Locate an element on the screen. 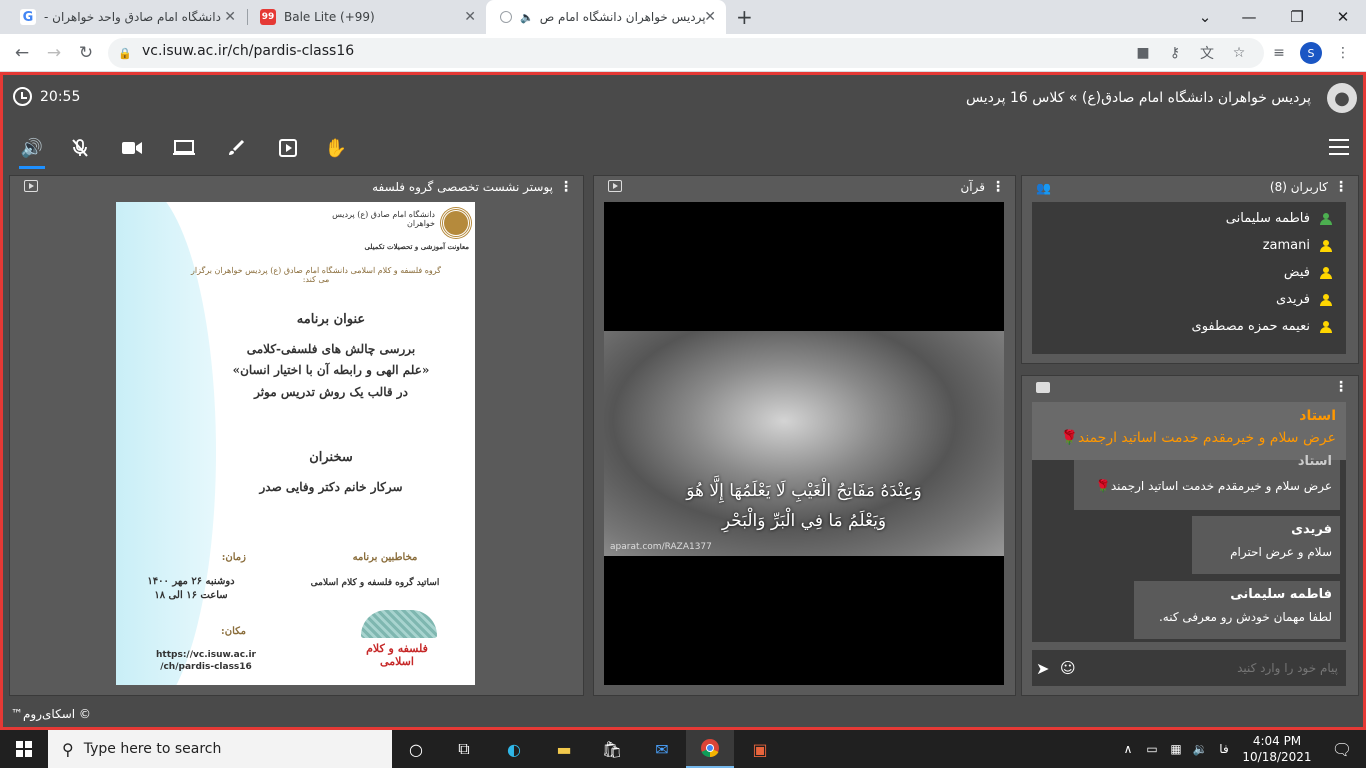 This screenshot has height=768, width=1366. media-play-icon is located at coordinates (288, 148).